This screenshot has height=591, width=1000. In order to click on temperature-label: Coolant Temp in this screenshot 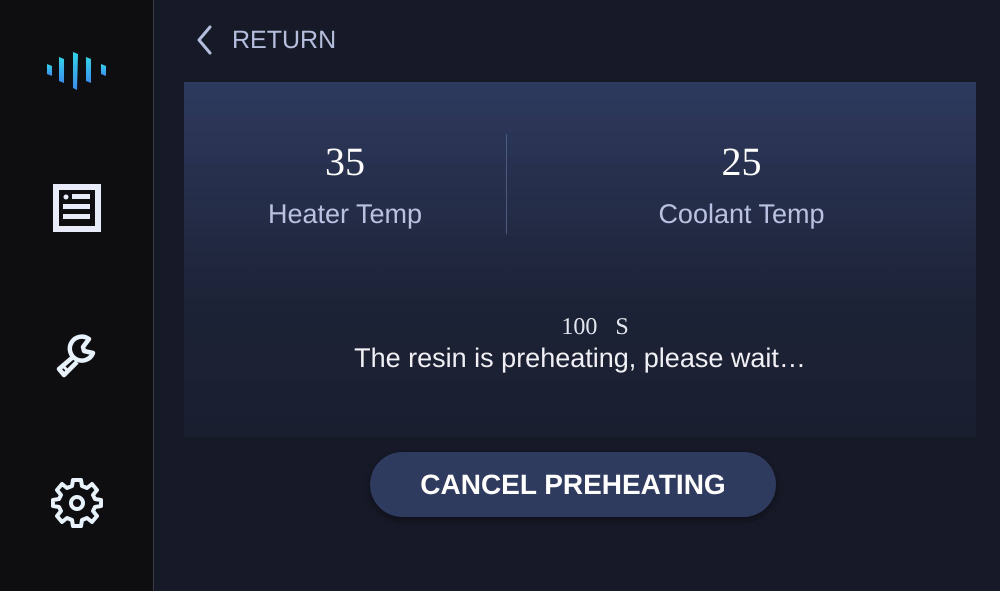, I will do `click(741, 214)`.